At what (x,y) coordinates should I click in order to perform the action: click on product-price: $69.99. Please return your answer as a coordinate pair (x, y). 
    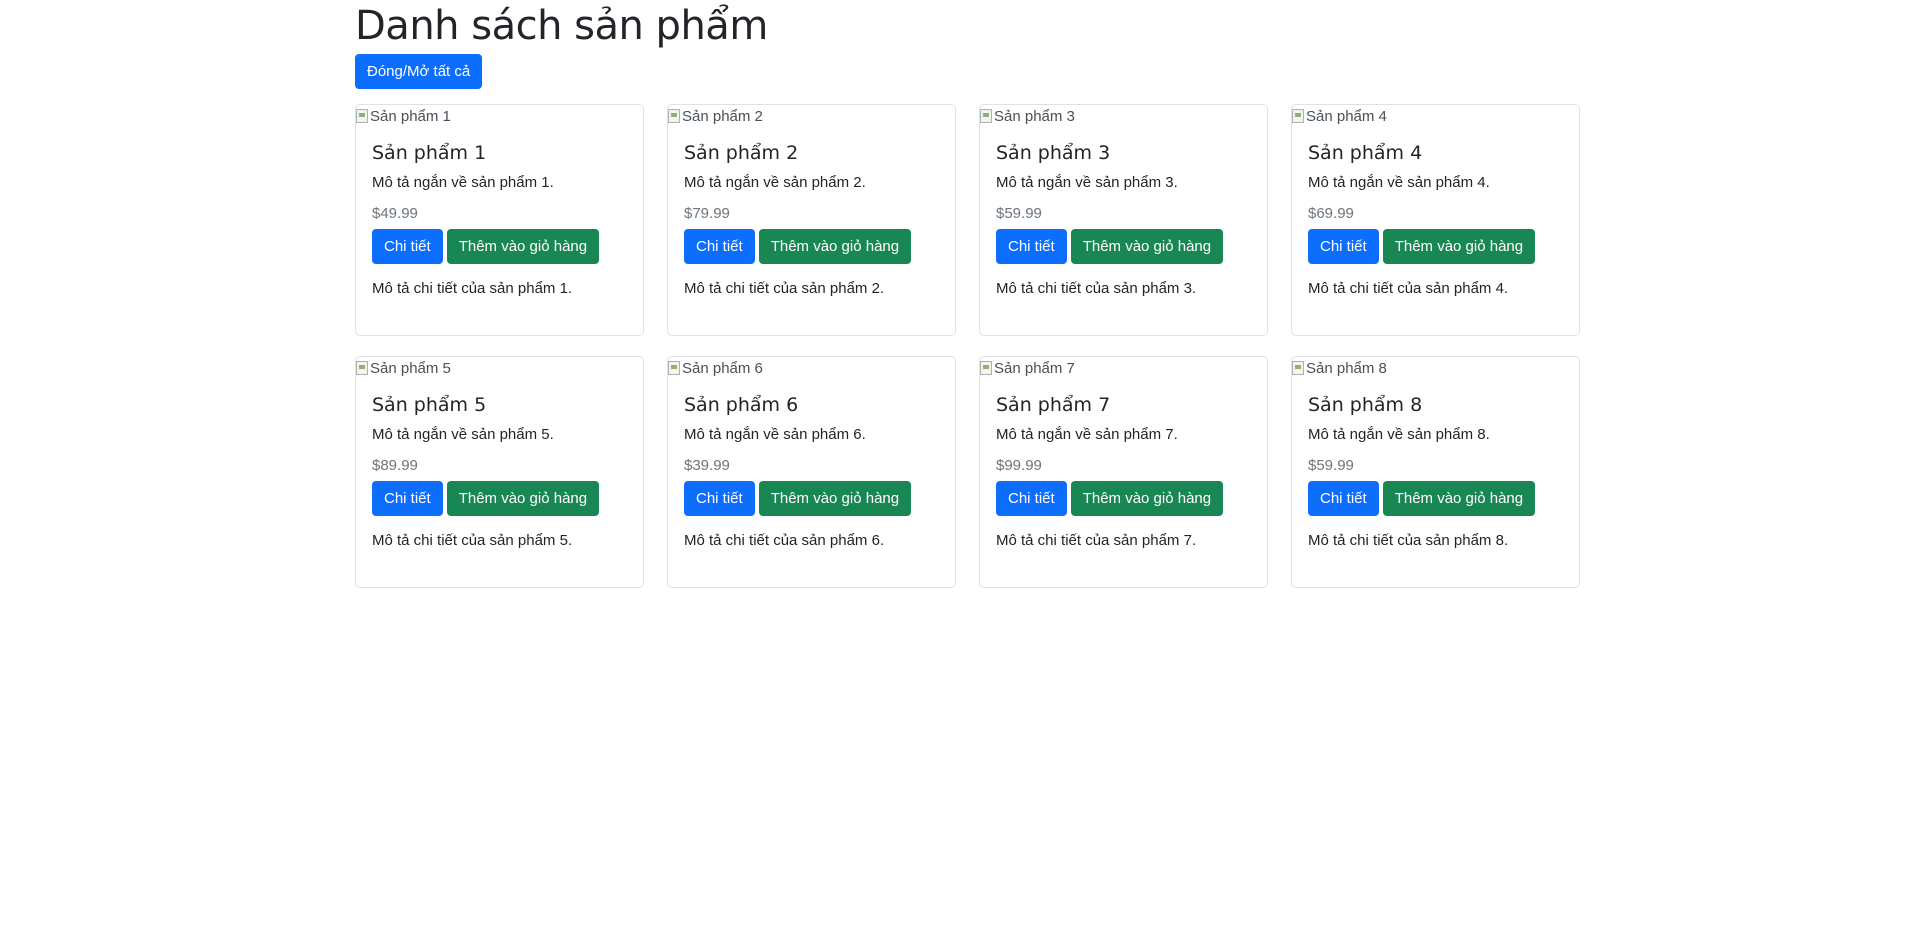
    Looking at the image, I should click on (1331, 213).